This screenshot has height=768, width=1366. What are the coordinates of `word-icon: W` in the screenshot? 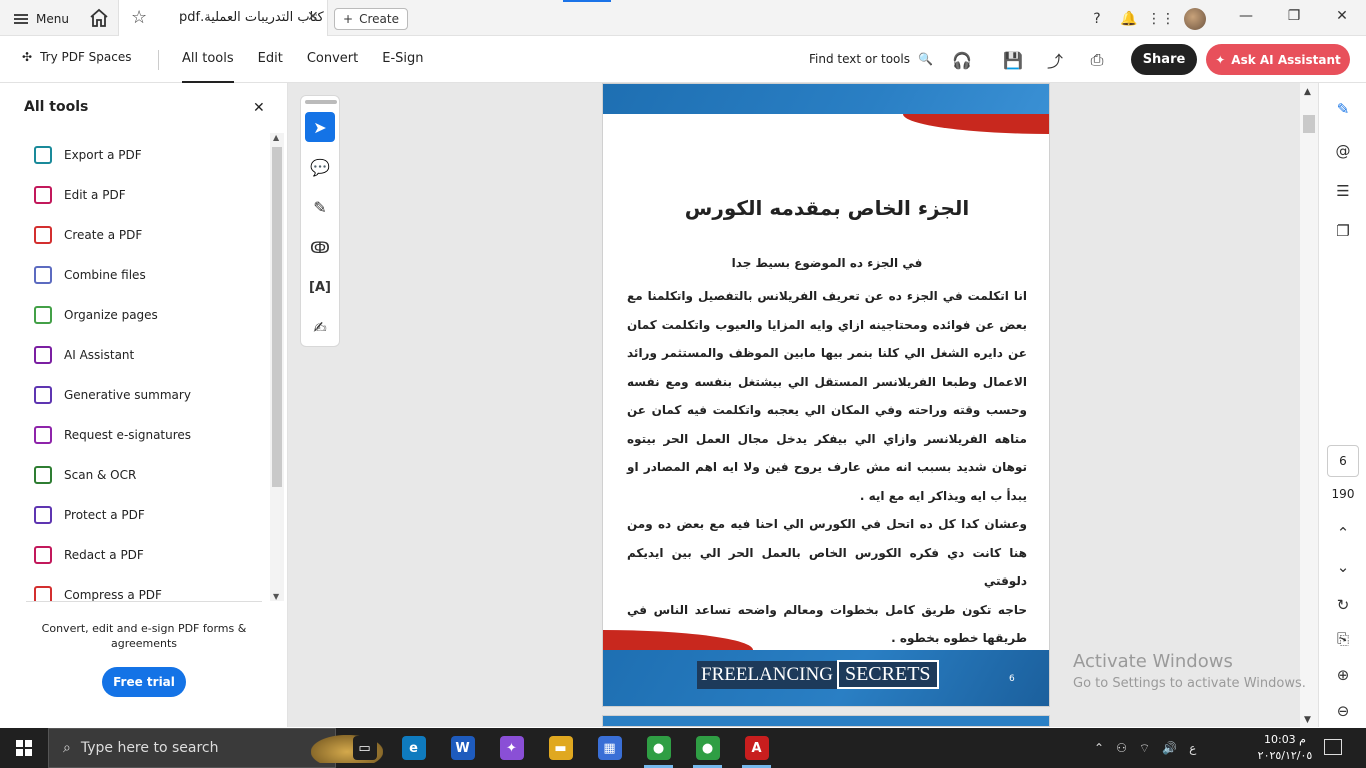 It's located at (462, 748).